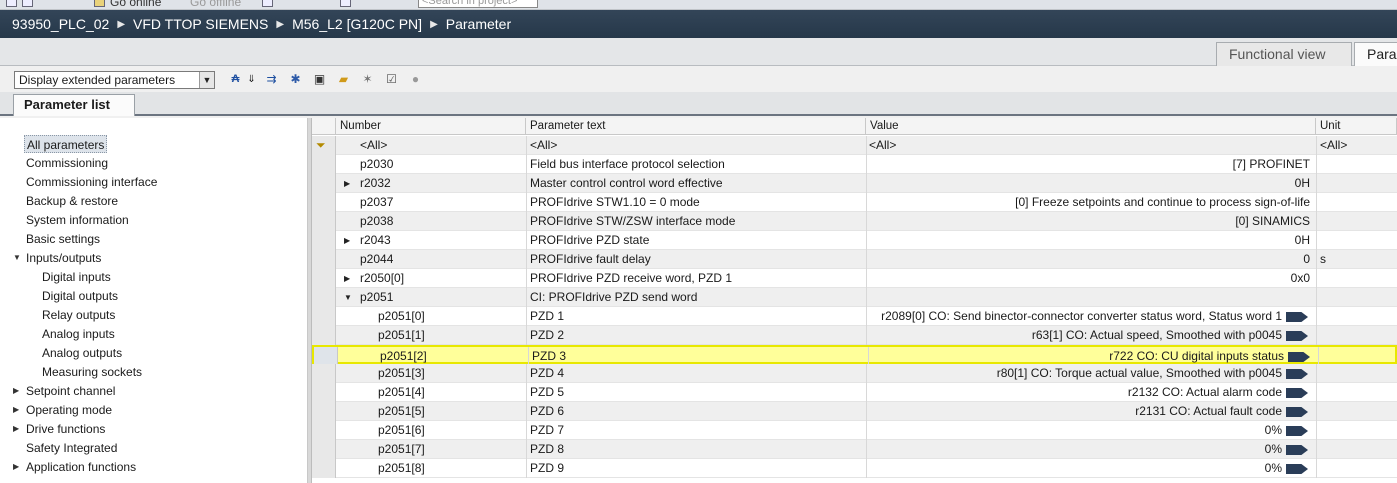 The height and width of the screenshot is (483, 1397). Describe the element at coordinates (76, 277) in the screenshot. I see `sidebar-item: Digital inputs` at that location.